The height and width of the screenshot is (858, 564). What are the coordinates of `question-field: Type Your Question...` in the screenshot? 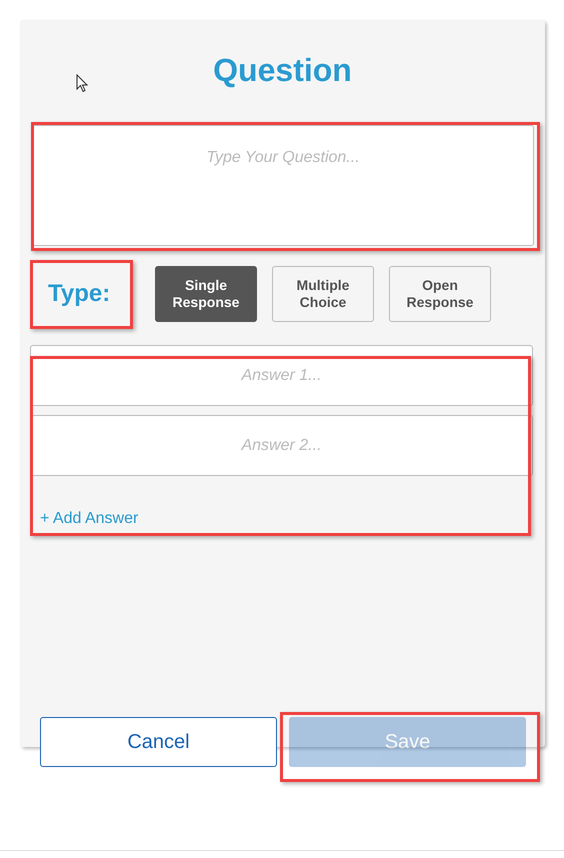 It's located at (283, 185).